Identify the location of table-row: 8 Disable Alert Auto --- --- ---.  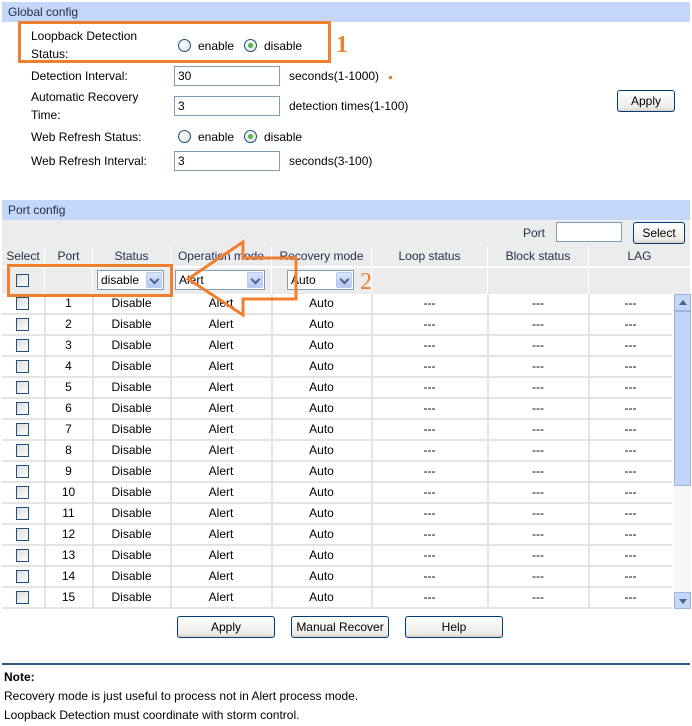
(337, 451).